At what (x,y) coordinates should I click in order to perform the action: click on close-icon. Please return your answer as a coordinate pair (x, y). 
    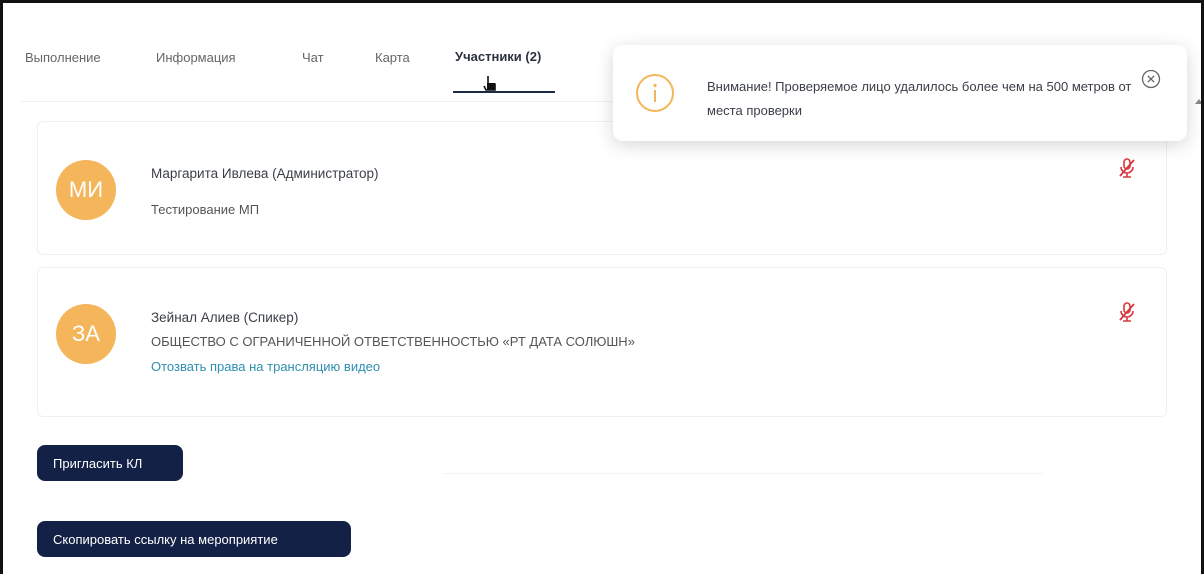
    Looking at the image, I should click on (1151, 79).